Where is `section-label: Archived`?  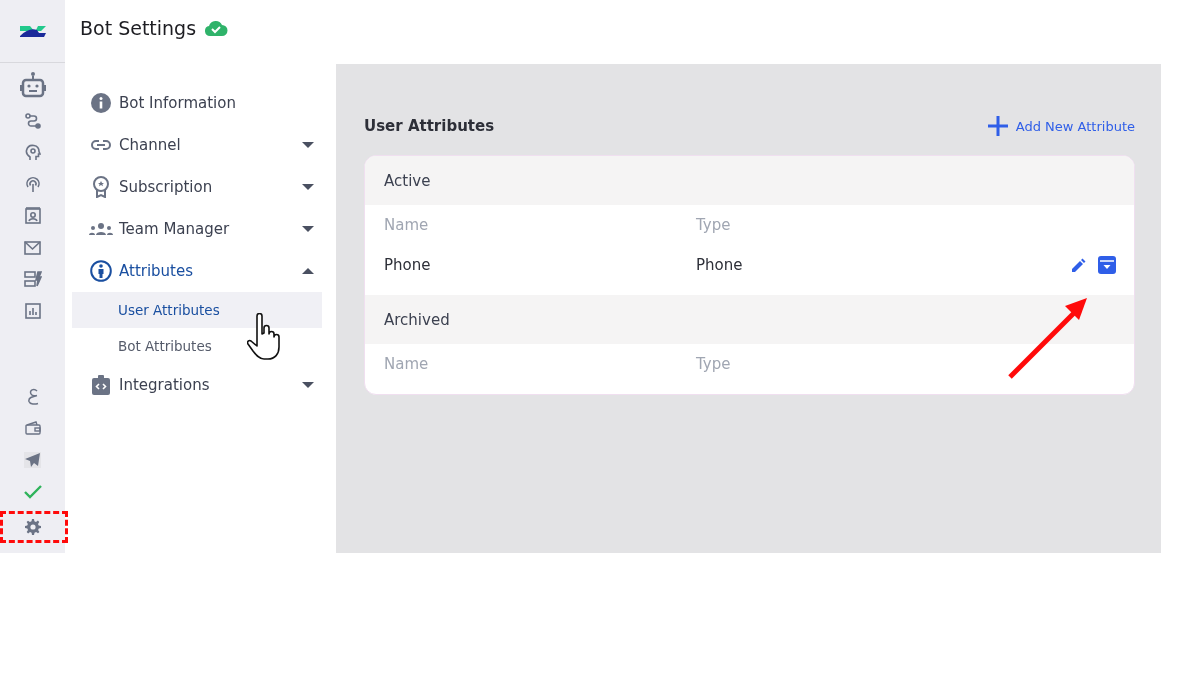
section-label: Archived is located at coordinates (417, 319).